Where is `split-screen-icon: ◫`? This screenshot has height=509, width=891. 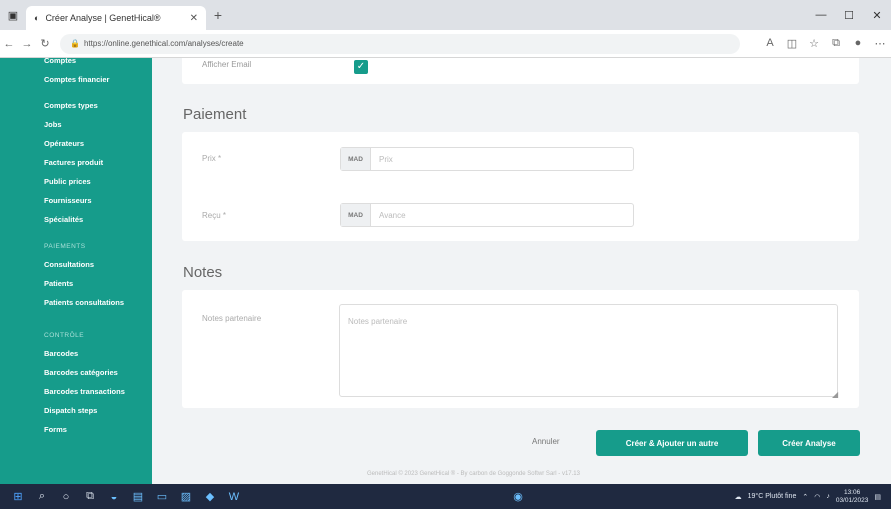 split-screen-icon: ◫ is located at coordinates (792, 43).